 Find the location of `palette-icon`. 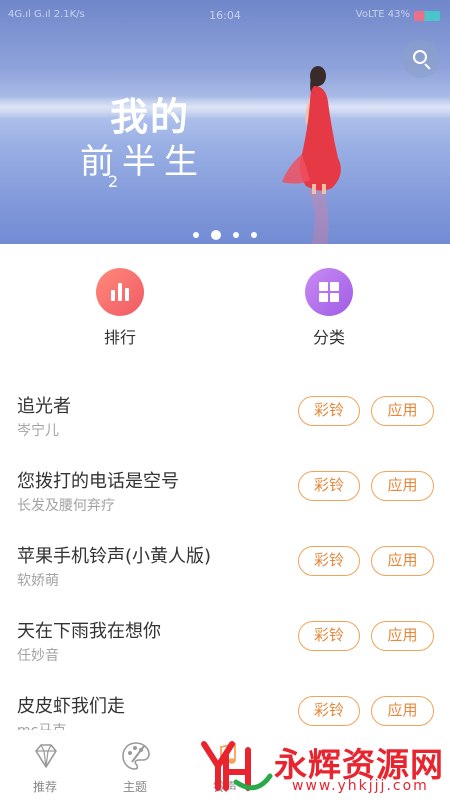

palette-icon is located at coordinates (136, 756).